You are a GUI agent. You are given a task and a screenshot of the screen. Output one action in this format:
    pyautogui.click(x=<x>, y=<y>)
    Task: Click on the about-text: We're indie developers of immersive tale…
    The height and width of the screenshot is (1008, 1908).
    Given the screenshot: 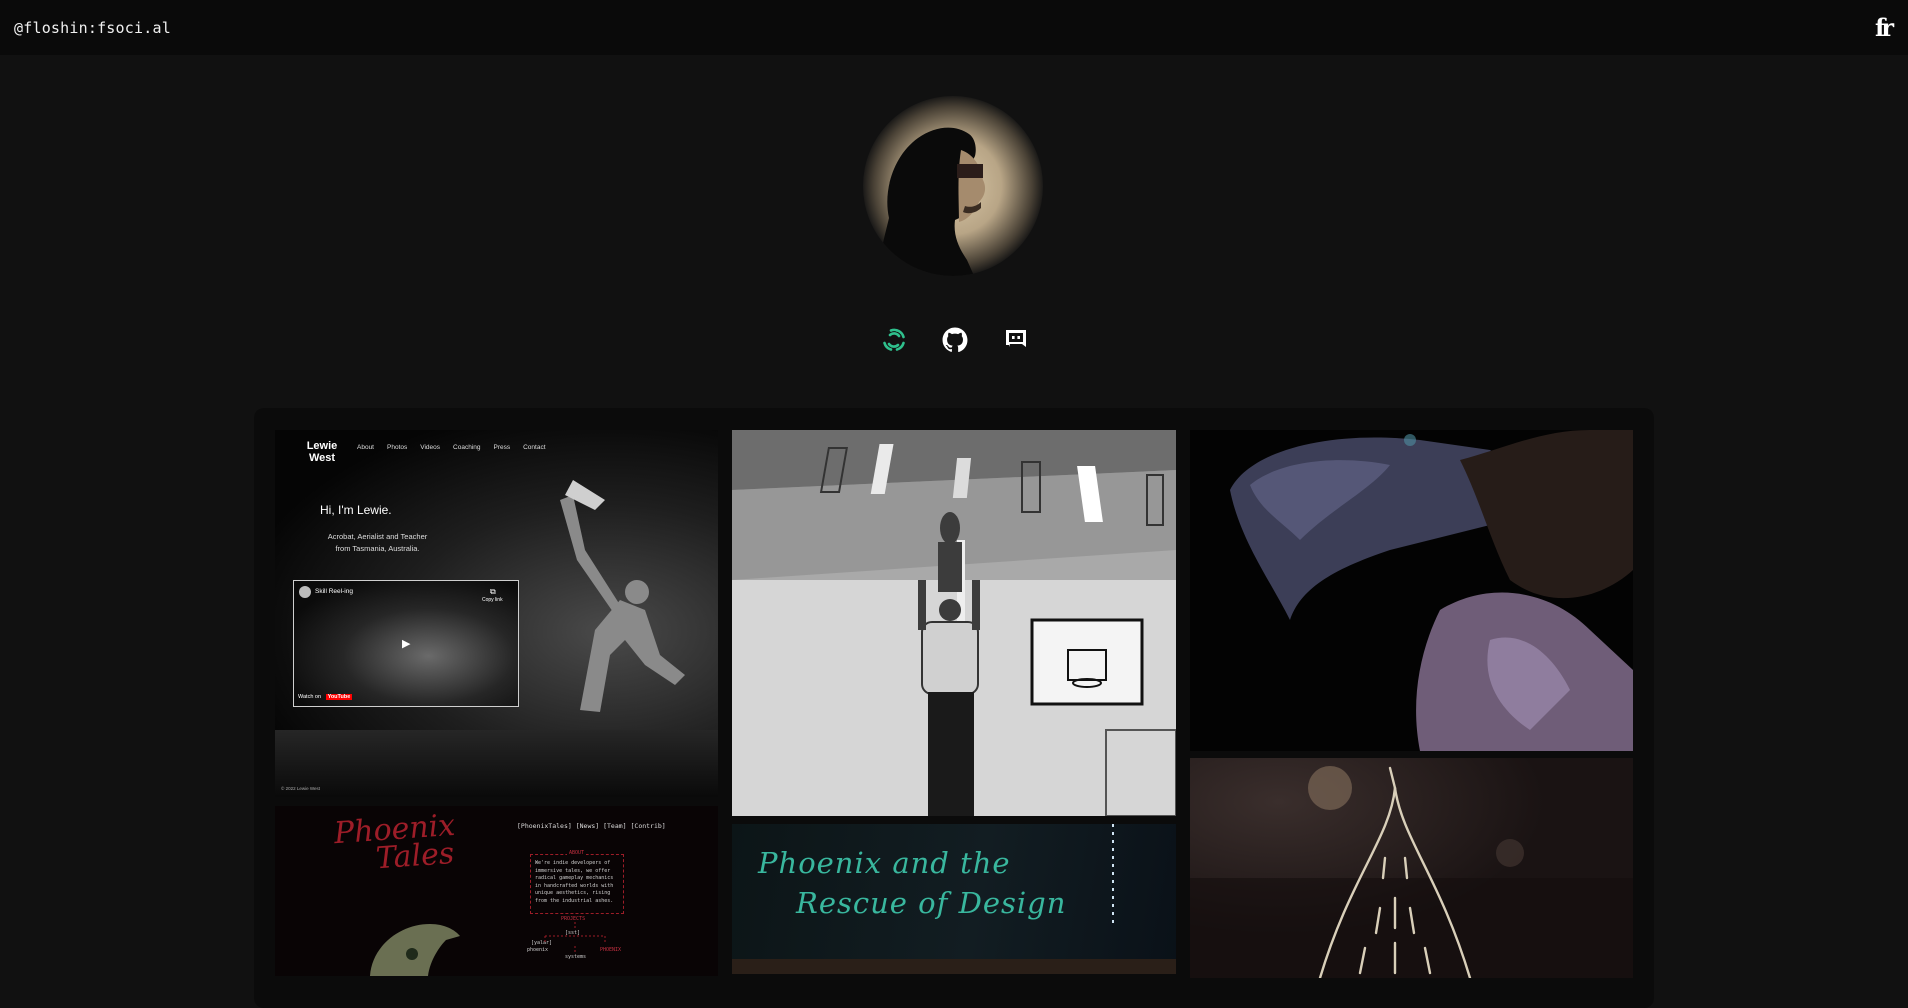 What is the action you would take?
    pyautogui.click(x=574, y=883)
    